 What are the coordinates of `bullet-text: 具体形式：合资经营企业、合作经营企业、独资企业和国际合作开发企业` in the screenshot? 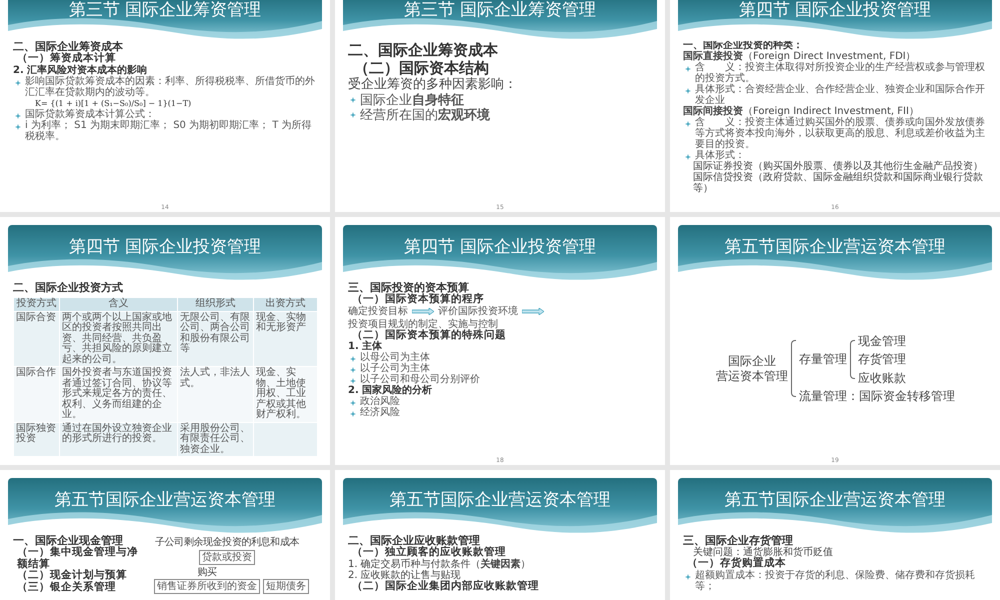 It's located at (840, 95).